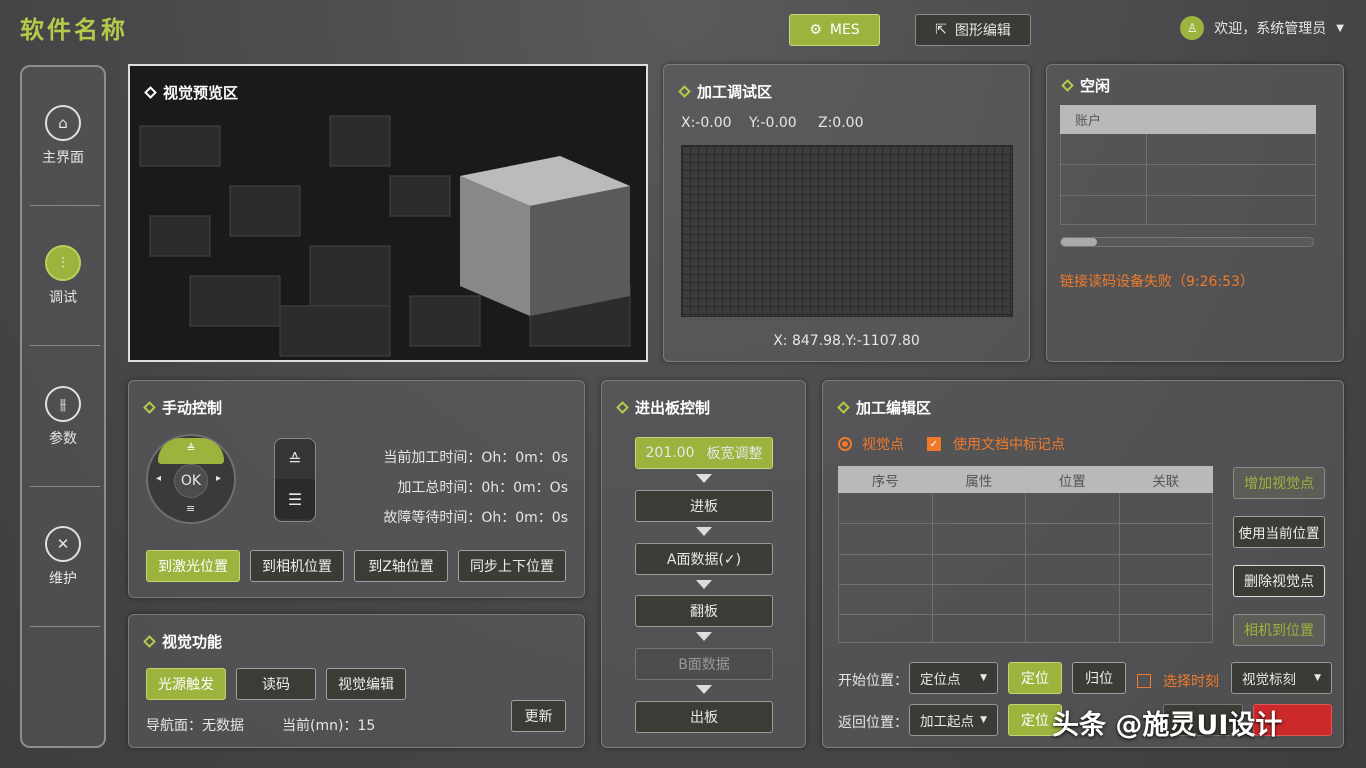 This screenshot has width=1366, height=768. What do you see at coordinates (63, 544) in the screenshot?
I see `tools-icon: ✕` at bounding box center [63, 544].